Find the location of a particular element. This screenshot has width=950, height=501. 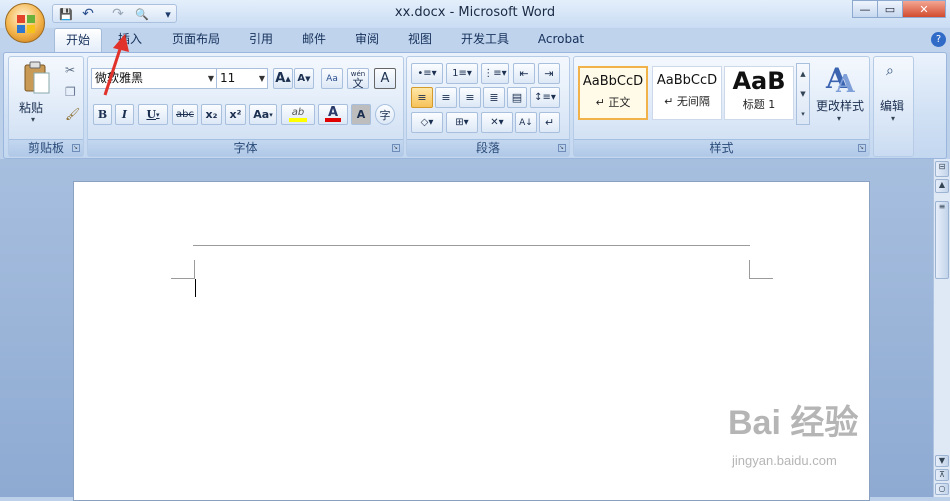

font-launcher-icon: ↘ is located at coordinates (396, 148).